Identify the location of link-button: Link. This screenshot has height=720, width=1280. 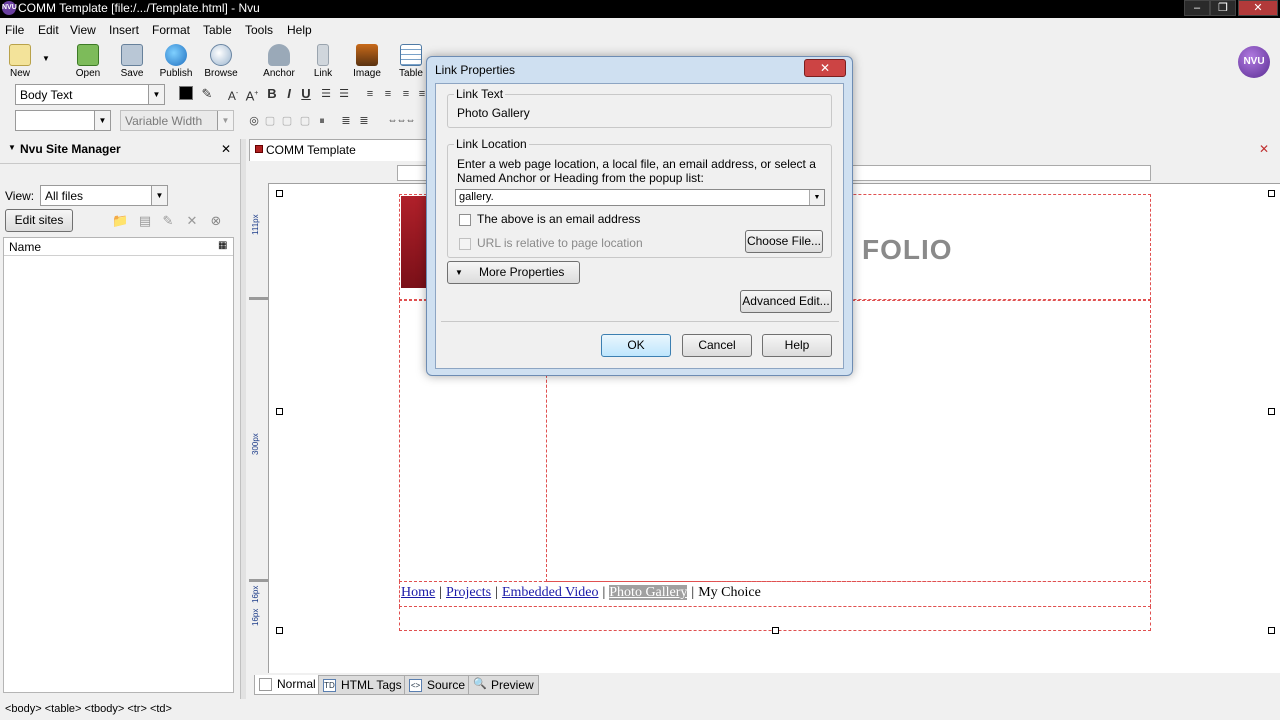
(323, 61).